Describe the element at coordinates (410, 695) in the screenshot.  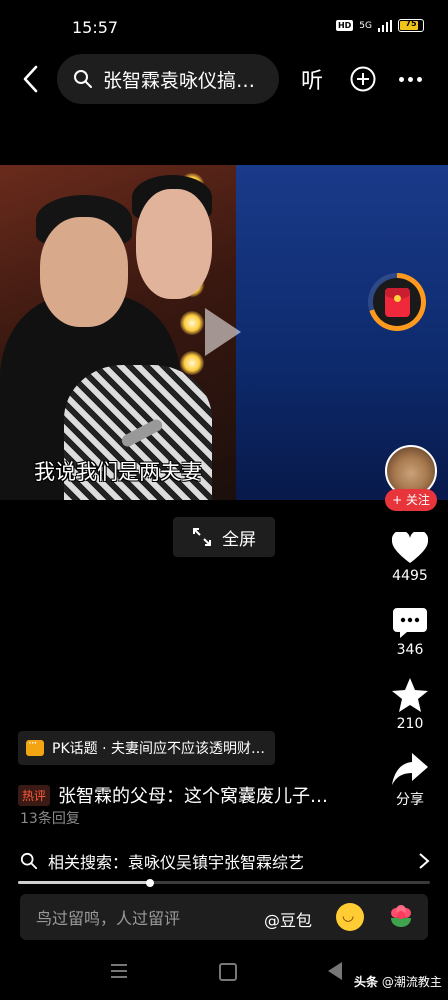
I see `star-icon` at that location.